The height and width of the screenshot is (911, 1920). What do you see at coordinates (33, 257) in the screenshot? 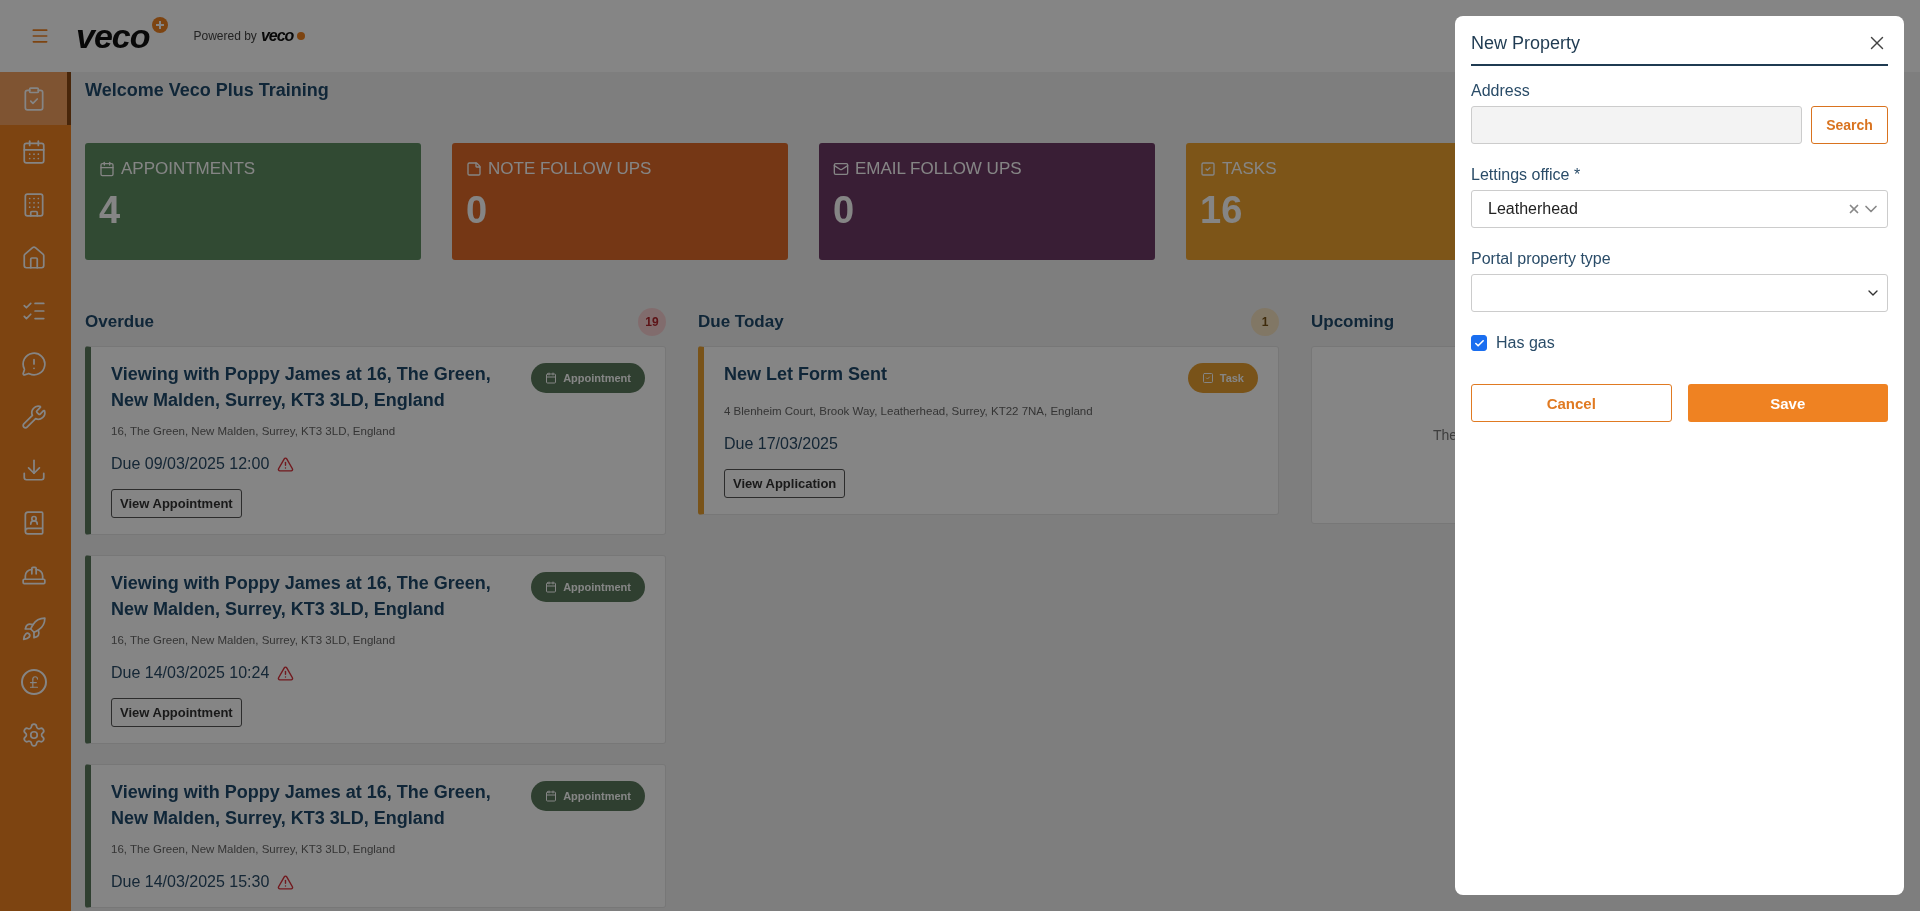
I see `house-icon` at bounding box center [33, 257].